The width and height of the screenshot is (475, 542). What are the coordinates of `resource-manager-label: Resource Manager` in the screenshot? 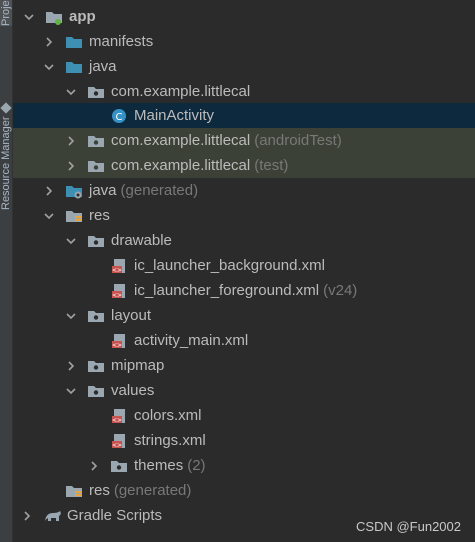 It's located at (6, 163).